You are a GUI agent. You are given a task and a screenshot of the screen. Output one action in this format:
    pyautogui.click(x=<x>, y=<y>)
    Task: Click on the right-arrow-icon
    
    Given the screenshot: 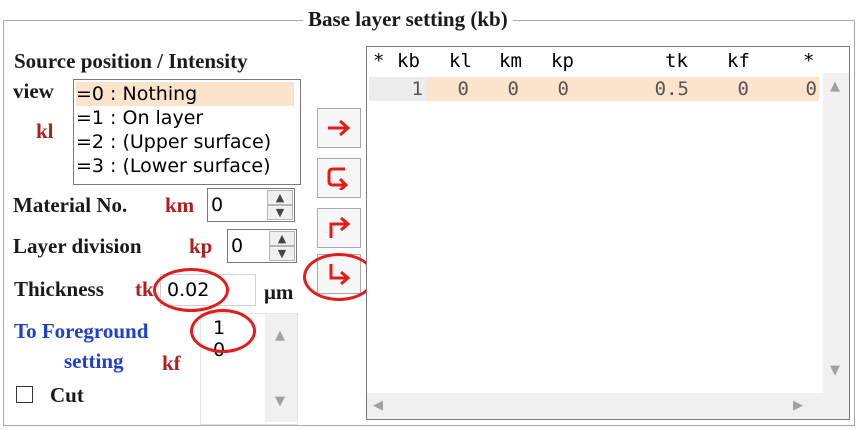 What is the action you would take?
    pyautogui.click(x=339, y=128)
    